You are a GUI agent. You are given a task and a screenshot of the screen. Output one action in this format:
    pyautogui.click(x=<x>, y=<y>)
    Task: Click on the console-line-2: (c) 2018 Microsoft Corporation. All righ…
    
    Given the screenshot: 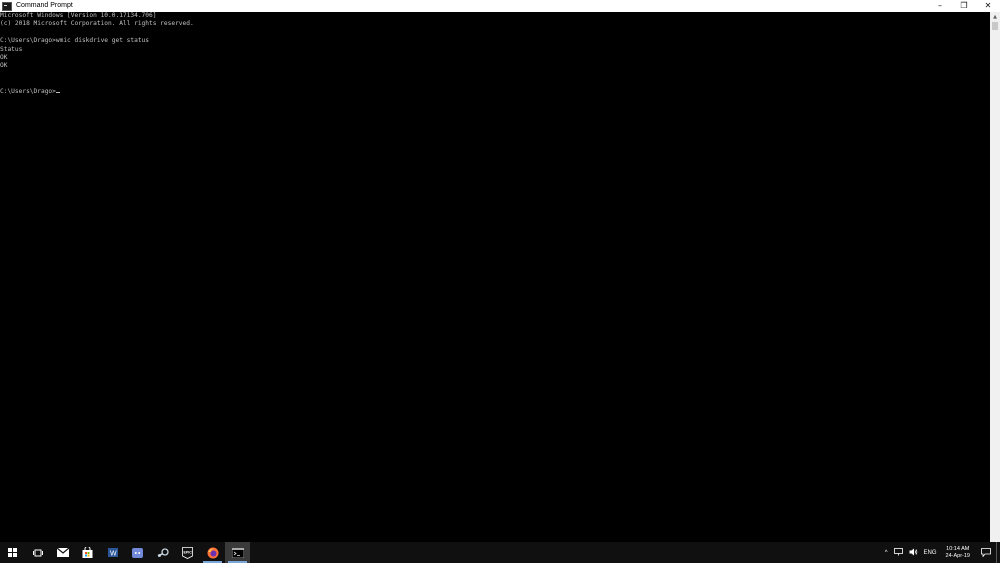 What is the action you would take?
    pyautogui.click(x=97, y=24)
    